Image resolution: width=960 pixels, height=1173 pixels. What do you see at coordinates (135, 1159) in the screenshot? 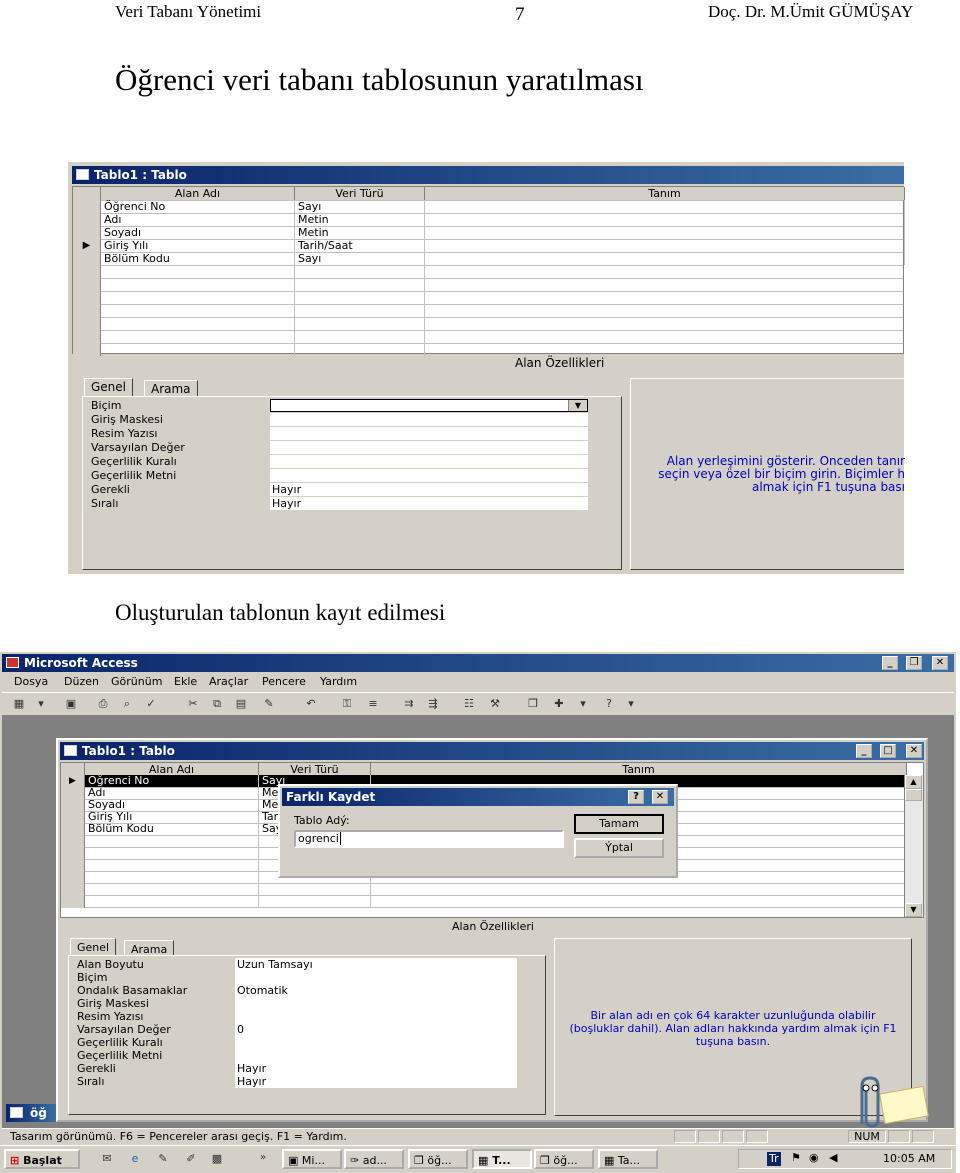
I see `internet-explorer-icon: e` at bounding box center [135, 1159].